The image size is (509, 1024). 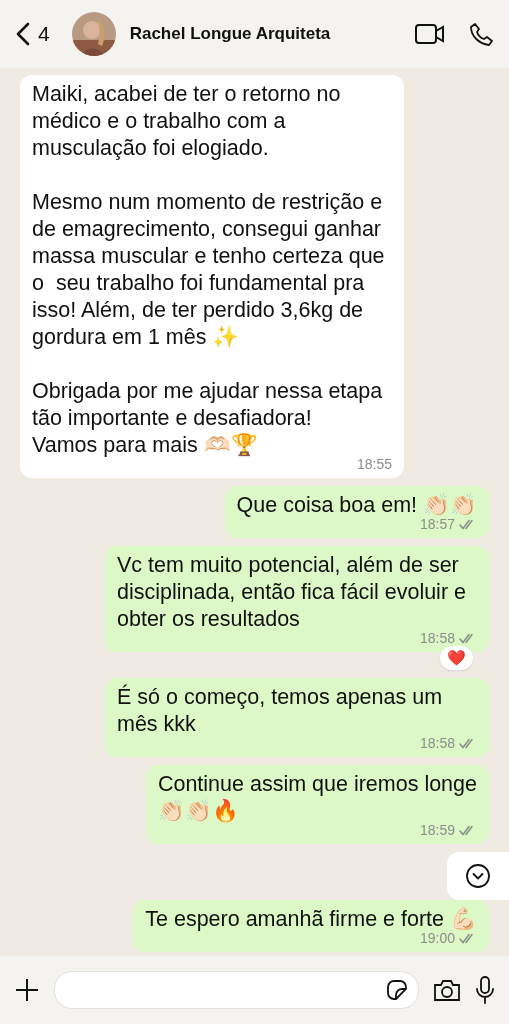 I want to click on message-bubble: É só o começo, temos apenas um mês kkk 18:58, so click(x=297, y=717).